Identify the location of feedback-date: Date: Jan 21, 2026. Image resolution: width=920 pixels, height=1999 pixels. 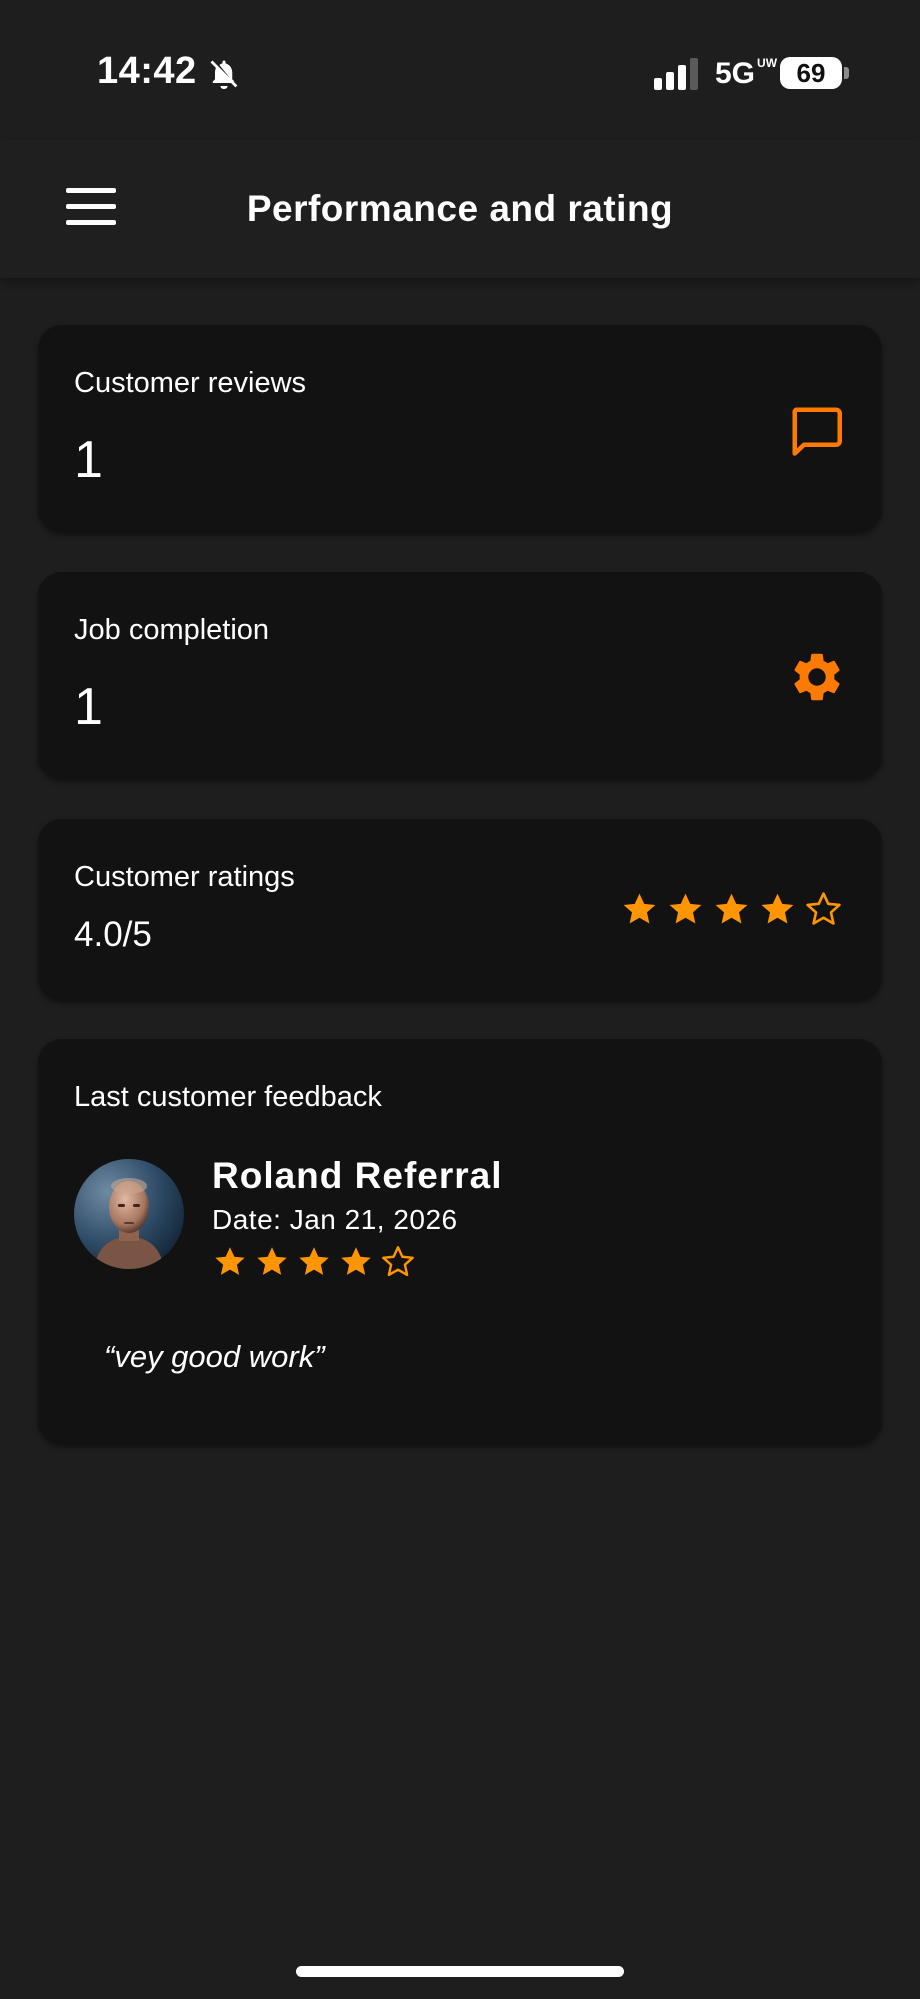
(335, 1219).